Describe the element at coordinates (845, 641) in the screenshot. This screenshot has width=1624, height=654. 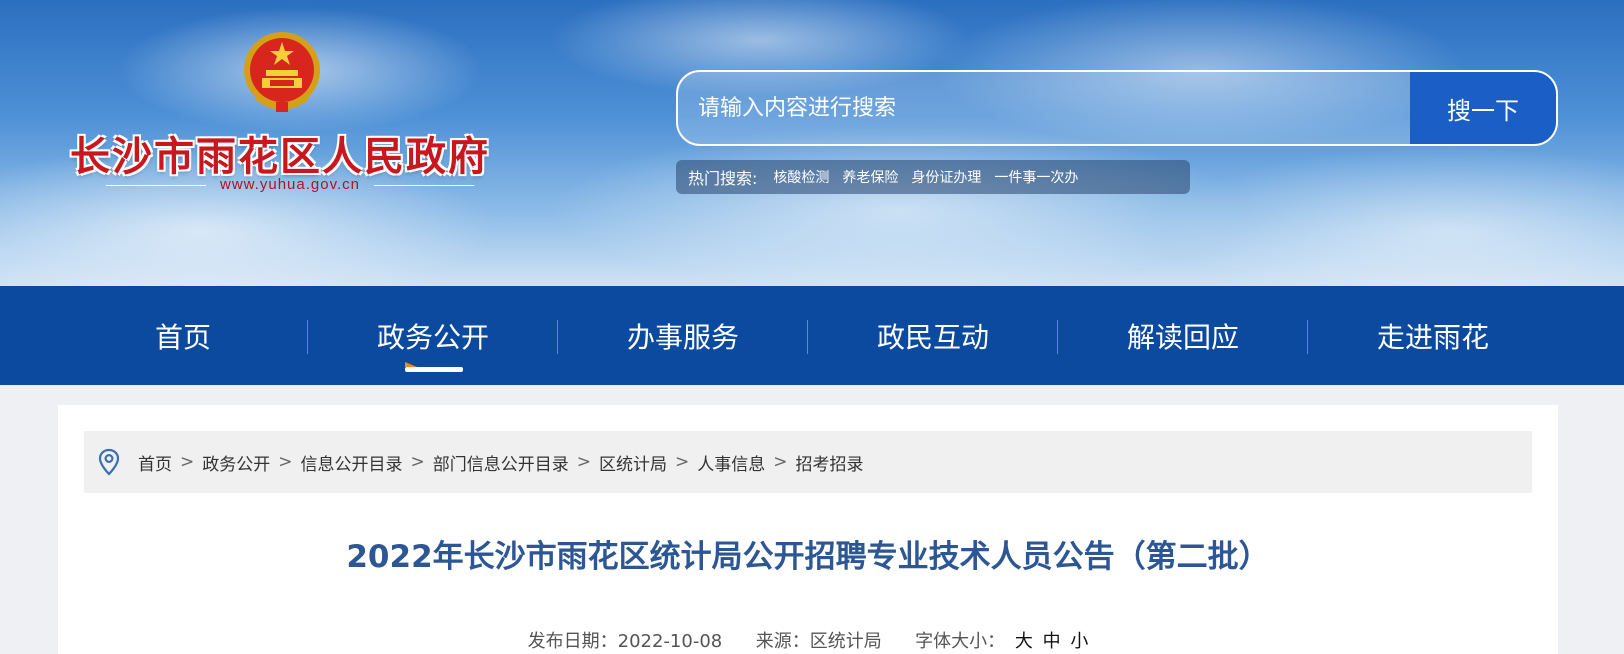
I see `source-value: 区统计局` at that location.